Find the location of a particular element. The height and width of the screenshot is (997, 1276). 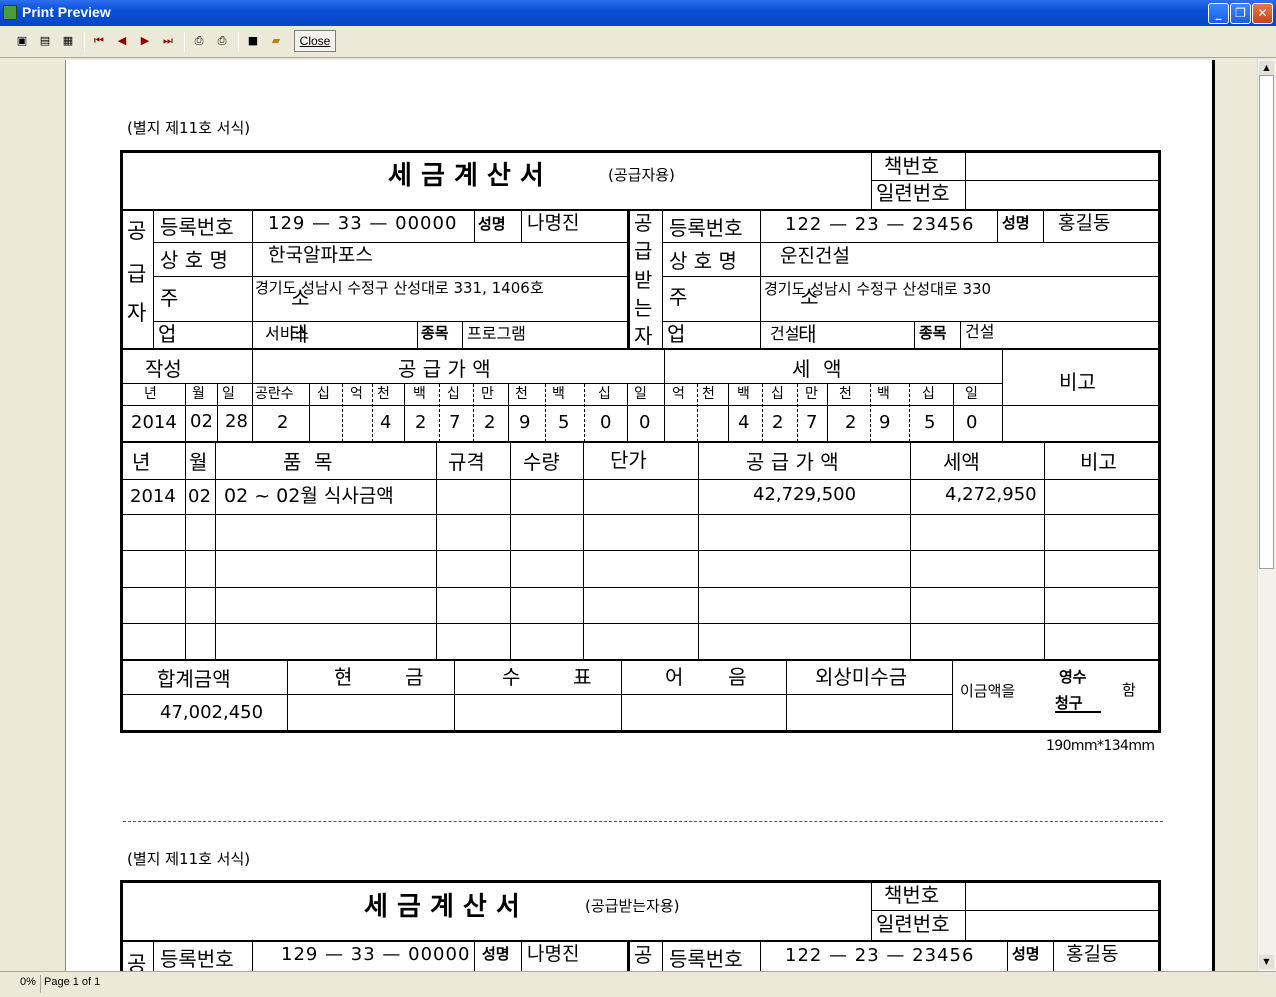

cut-line is located at coordinates (643, 821).